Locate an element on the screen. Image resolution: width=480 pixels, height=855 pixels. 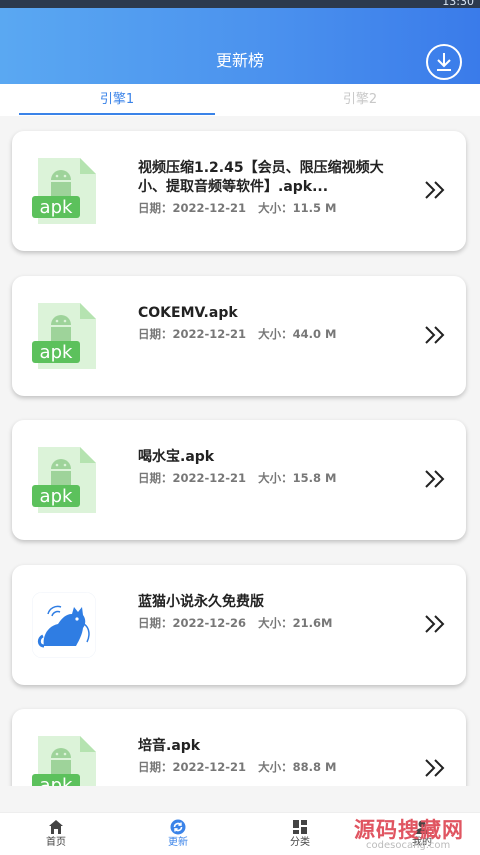
list-item: apk COKEMV.apk 日期：2022-12-21 大小：44.0 M is located at coordinates (239, 336).